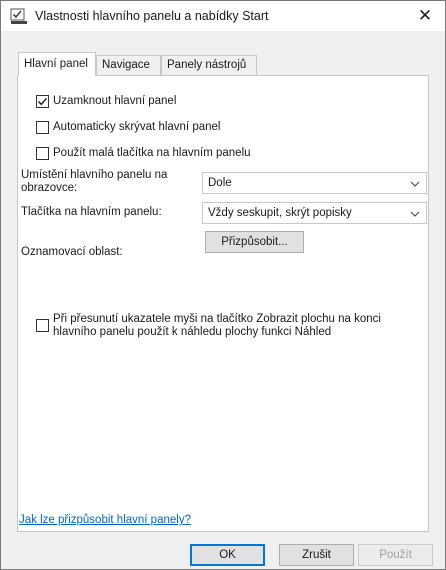  I want to click on buttons-dropdown: Vždy seskupit, skrýt popisky, so click(314, 213).